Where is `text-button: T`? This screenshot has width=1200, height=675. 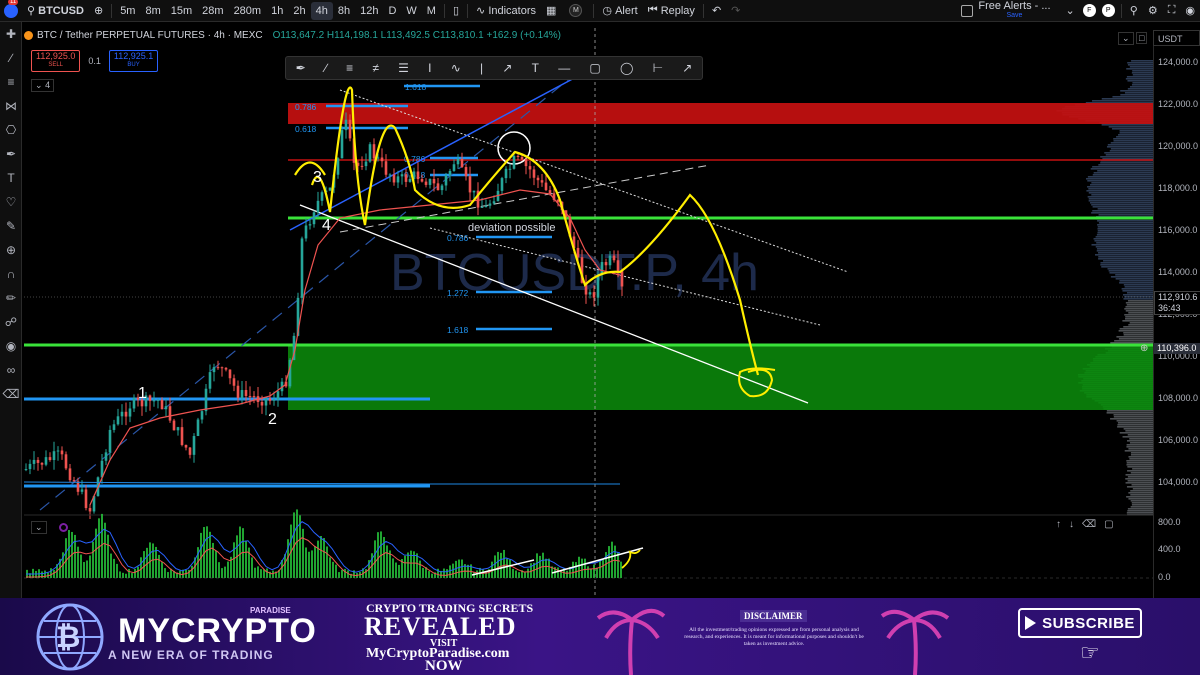
text-button: T is located at coordinates (535, 68).